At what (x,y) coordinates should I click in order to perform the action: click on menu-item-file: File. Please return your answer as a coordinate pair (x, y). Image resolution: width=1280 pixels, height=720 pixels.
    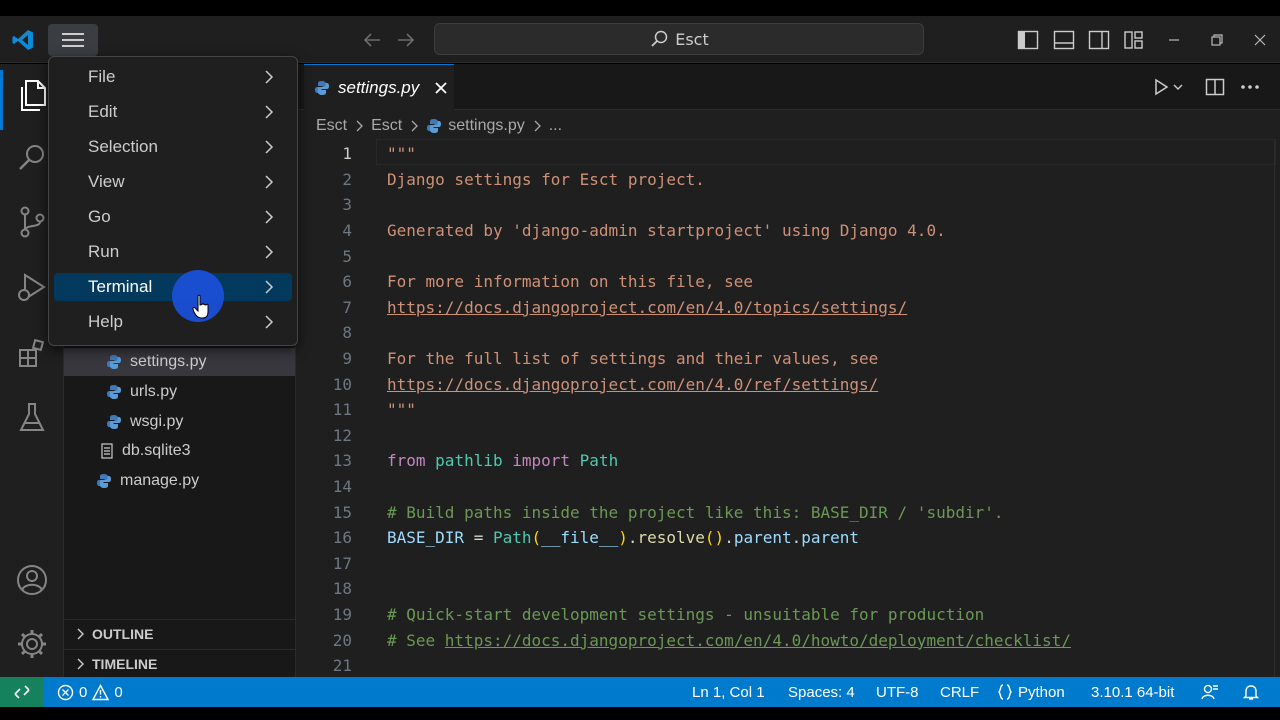
    Looking at the image, I should click on (173, 77).